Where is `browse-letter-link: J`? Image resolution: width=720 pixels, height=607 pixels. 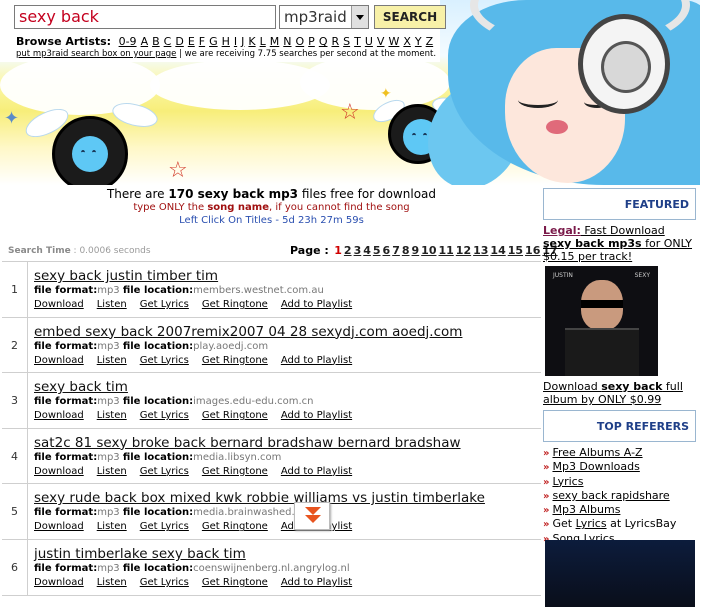
browse-letter-link: J is located at coordinates (242, 41).